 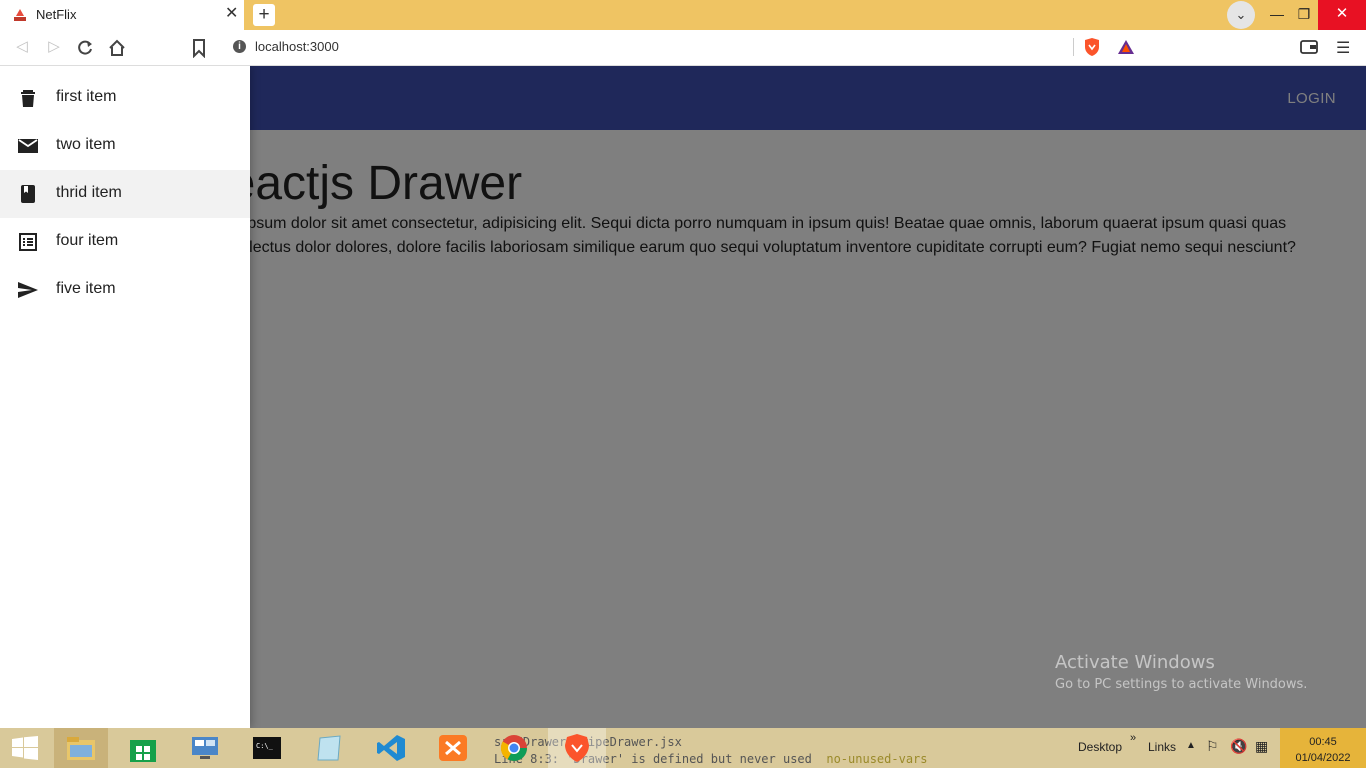 What do you see at coordinates (28, 242) in the screenshot?
I see `list-icon` at bounding box center [28, 242].